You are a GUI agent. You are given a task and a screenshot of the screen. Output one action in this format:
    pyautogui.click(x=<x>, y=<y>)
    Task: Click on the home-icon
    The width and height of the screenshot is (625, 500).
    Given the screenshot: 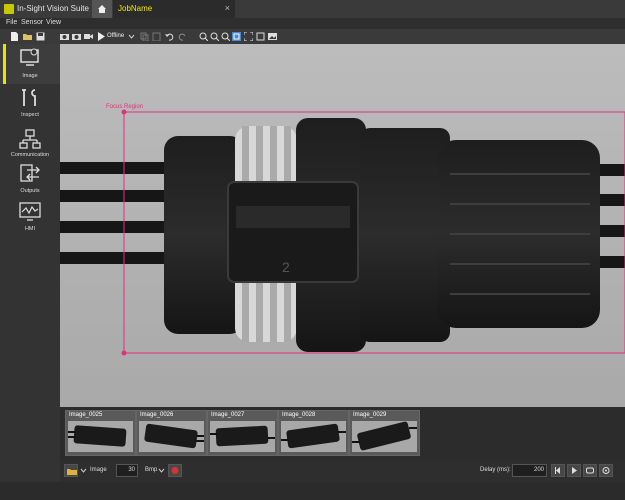 What is the action you would take?
    pyautogui.click(x=102, y=9)
    